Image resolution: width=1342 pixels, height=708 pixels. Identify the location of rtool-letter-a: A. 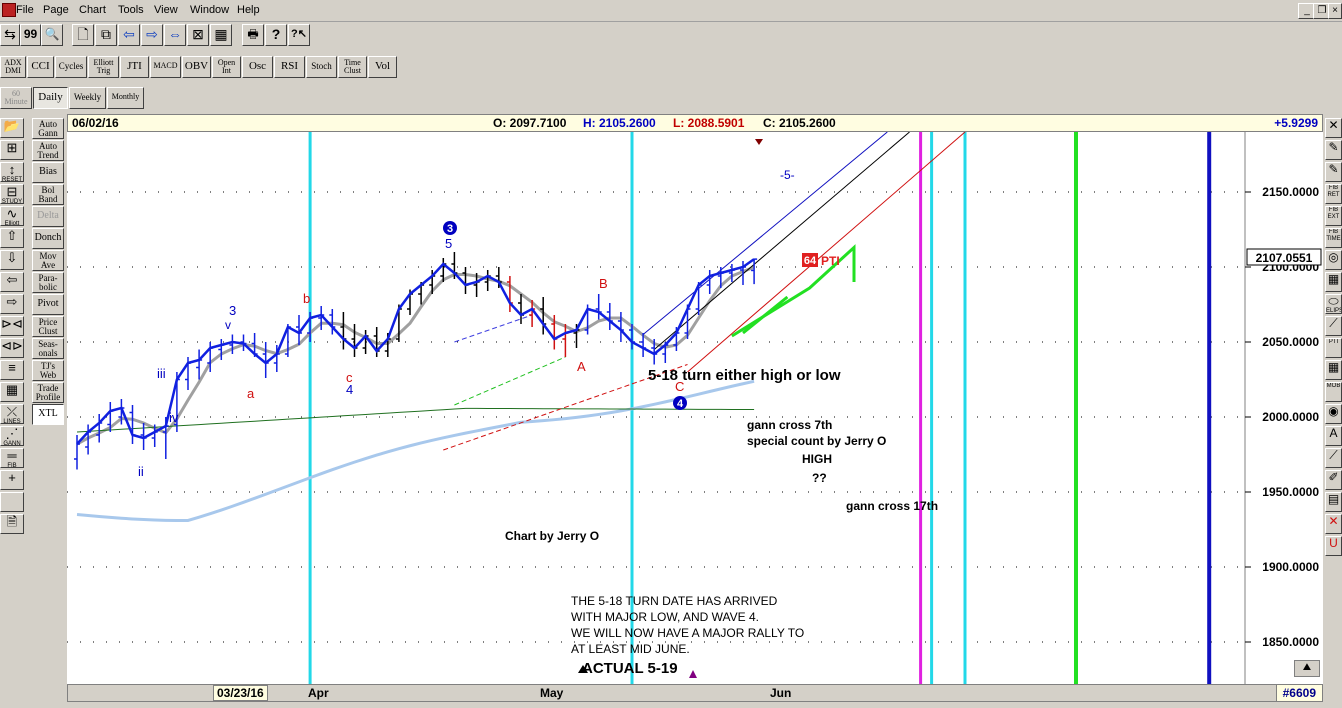
(1333, 436).